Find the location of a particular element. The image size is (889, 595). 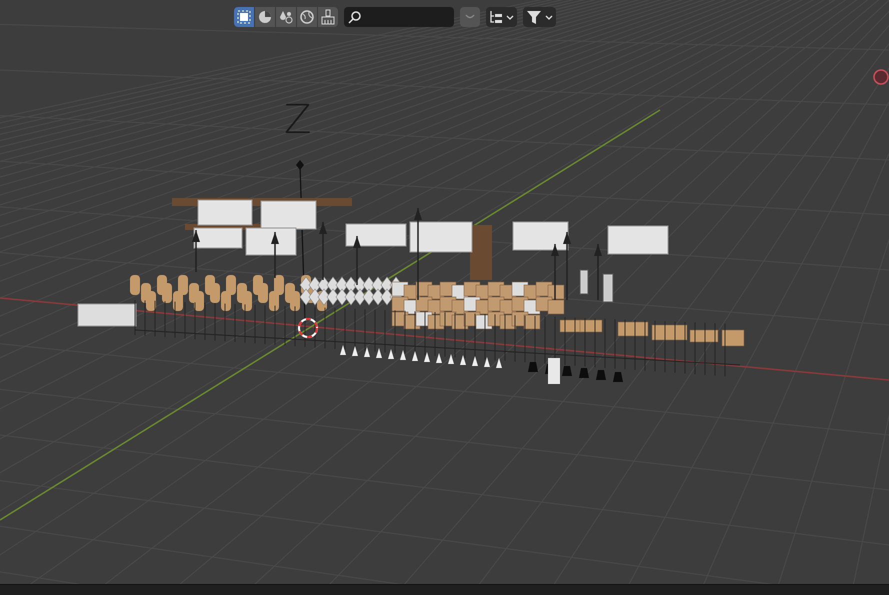

brush-icon is located at coordinates (328, 17).